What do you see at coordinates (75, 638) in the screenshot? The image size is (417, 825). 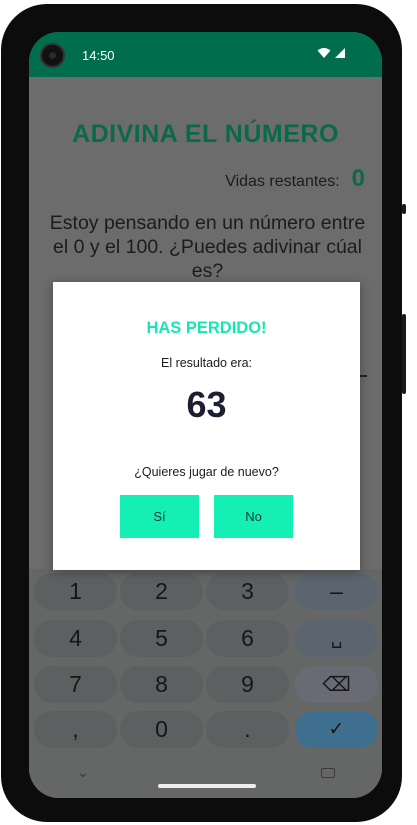 I see `key-4: 4` at bounding box center [75, 638].